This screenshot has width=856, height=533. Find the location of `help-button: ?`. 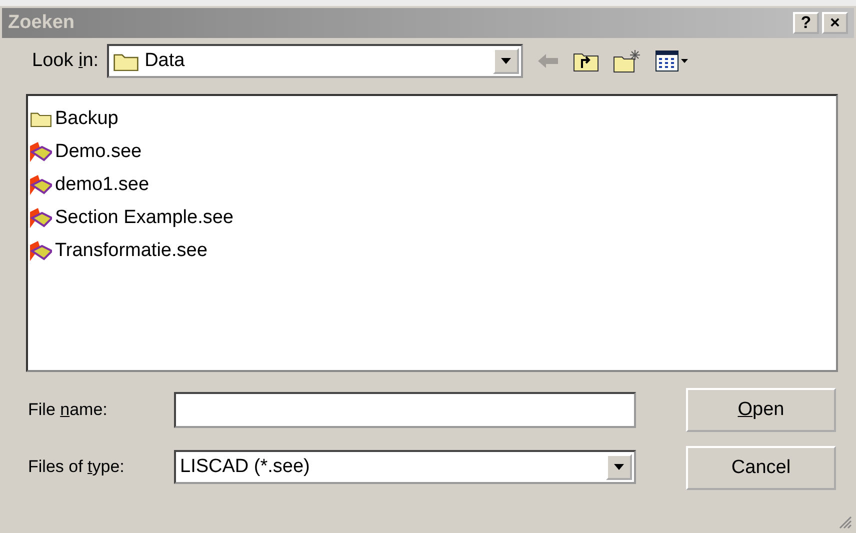

help-button: ? is located at coordinates (806, 23).